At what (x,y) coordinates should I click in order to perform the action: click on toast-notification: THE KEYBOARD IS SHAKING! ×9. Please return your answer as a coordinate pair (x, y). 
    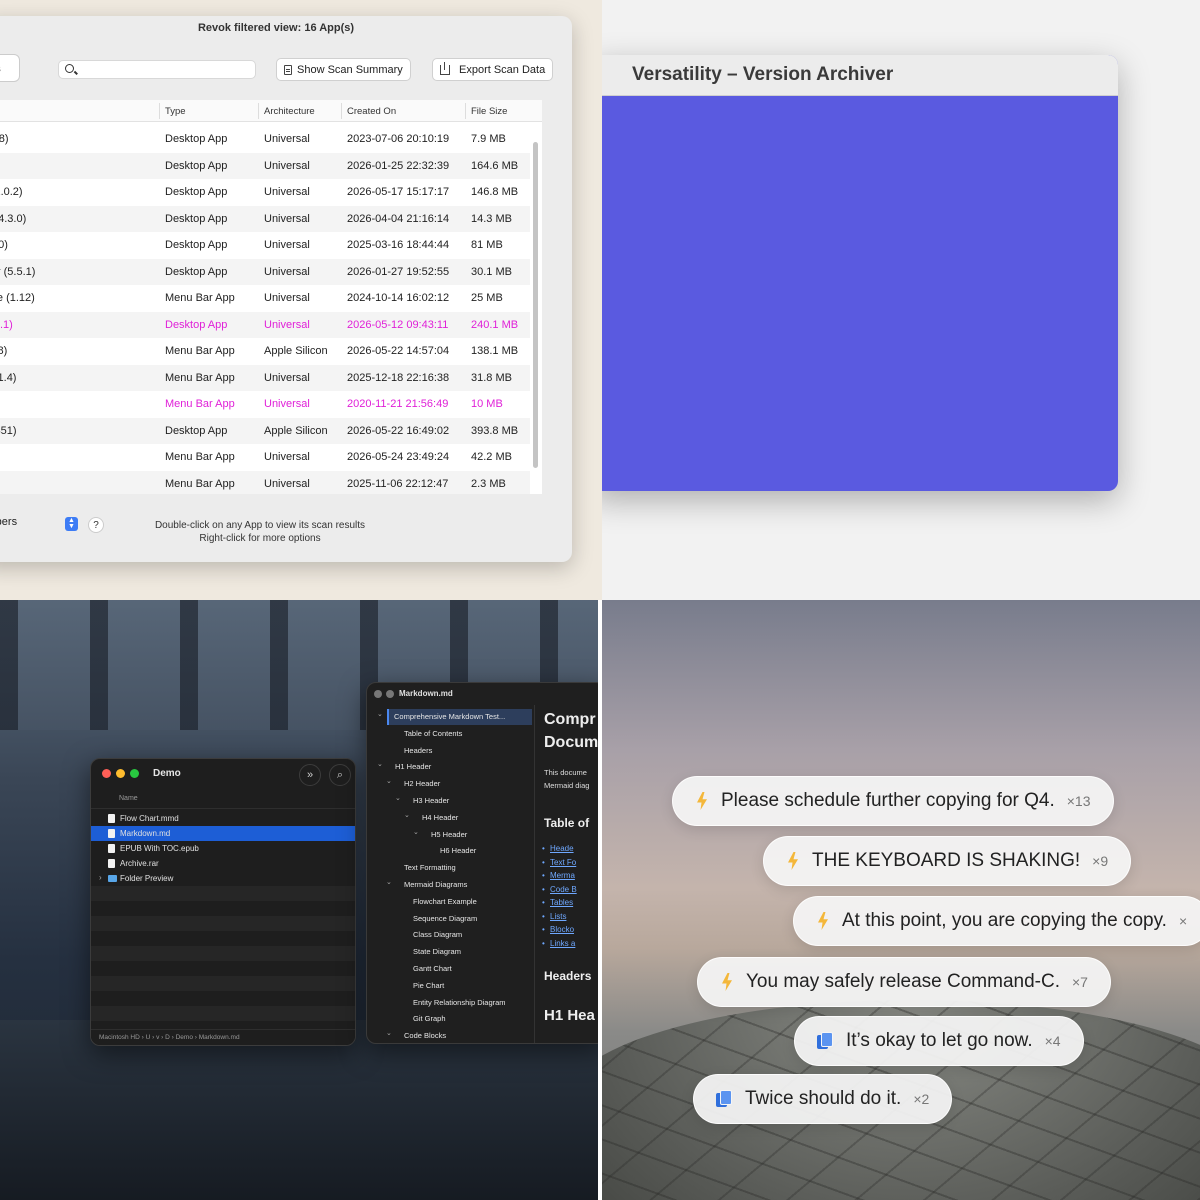
    Looking at the image, I should click on (947, 861).